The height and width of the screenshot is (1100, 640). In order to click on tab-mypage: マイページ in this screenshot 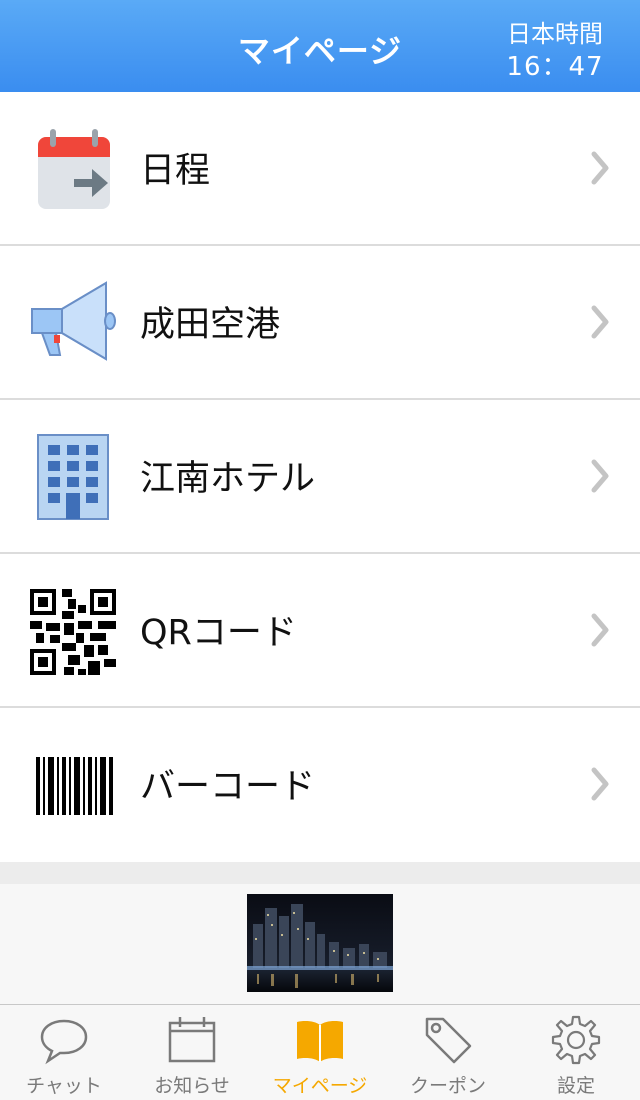, I will do `click(320, 1052)`.